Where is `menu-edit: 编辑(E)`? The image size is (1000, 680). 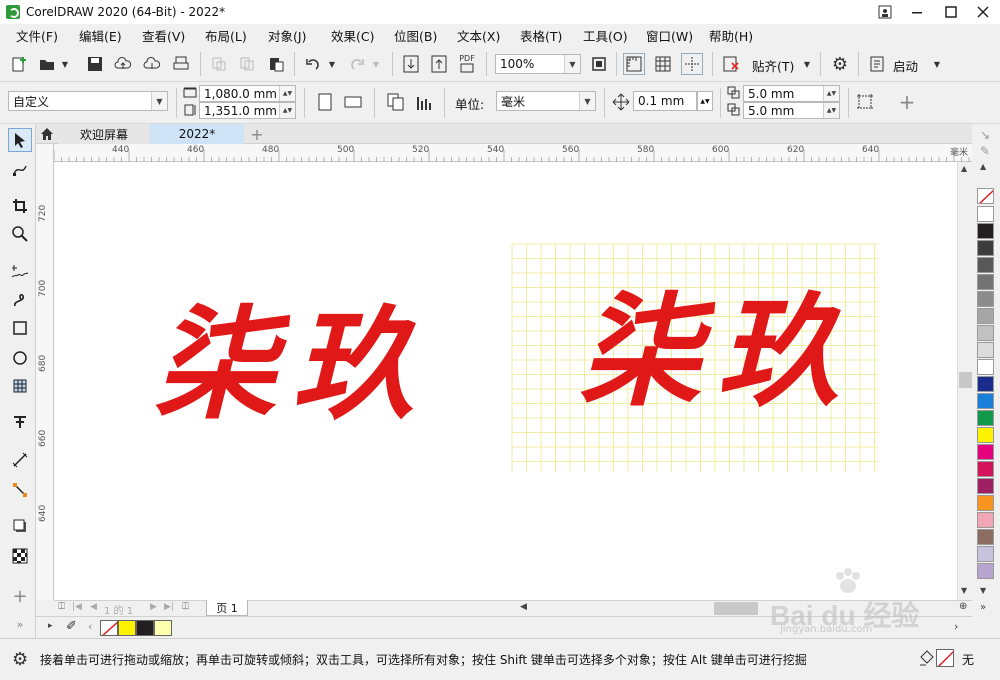
menu-edit: 编辑(E) is located at coordinates (104, 35).